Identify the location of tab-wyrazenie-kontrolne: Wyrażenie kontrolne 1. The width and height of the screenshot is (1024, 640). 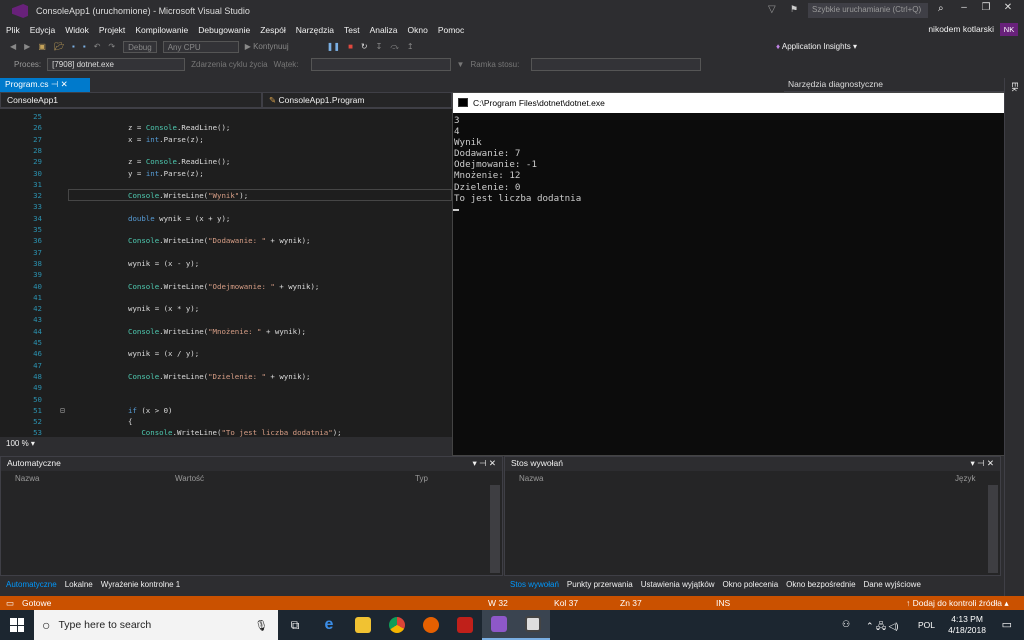
(141, 584).